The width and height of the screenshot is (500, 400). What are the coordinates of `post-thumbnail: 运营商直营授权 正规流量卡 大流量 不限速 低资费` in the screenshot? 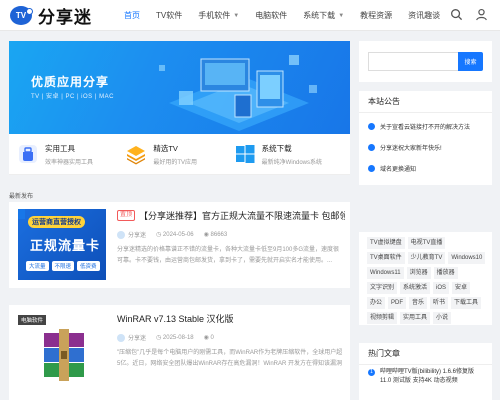 It's located at (62, 244).